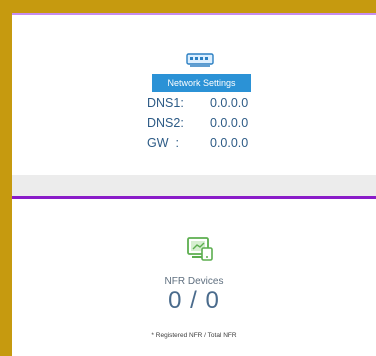  I want to click on gateway-label: GW :, so click(163, 143).